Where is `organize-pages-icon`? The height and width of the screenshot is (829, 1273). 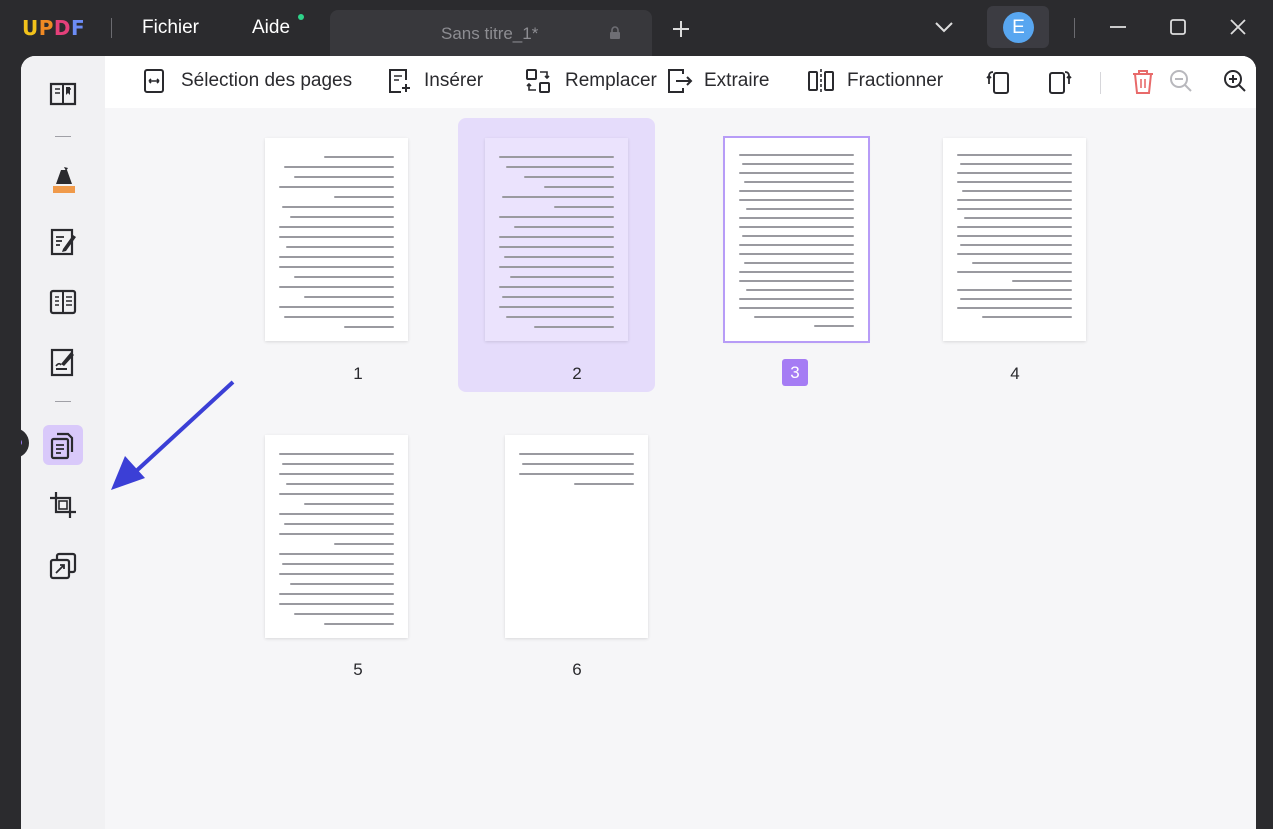
organize-pages-icon is located at coordinates (62, 446).